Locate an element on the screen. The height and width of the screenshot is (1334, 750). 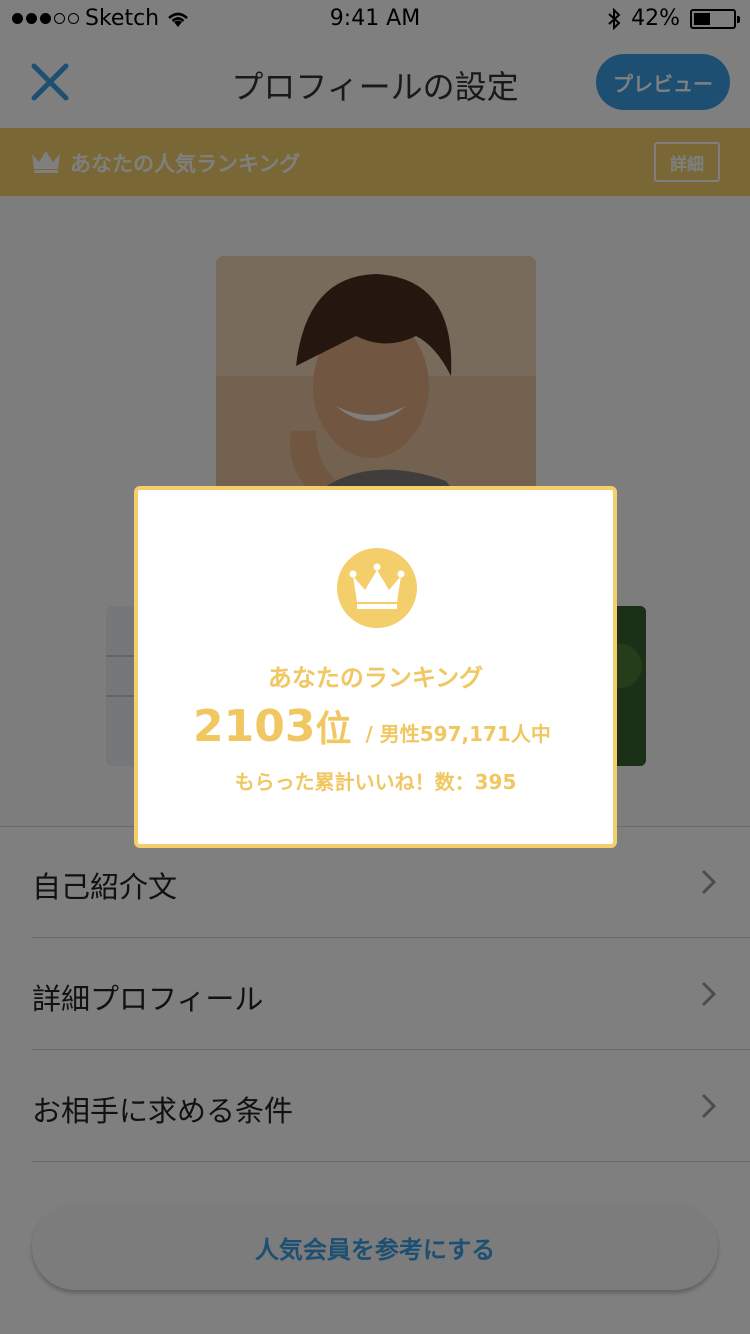
modal-title: あなたのランキング is located at coordinates (375, 678).